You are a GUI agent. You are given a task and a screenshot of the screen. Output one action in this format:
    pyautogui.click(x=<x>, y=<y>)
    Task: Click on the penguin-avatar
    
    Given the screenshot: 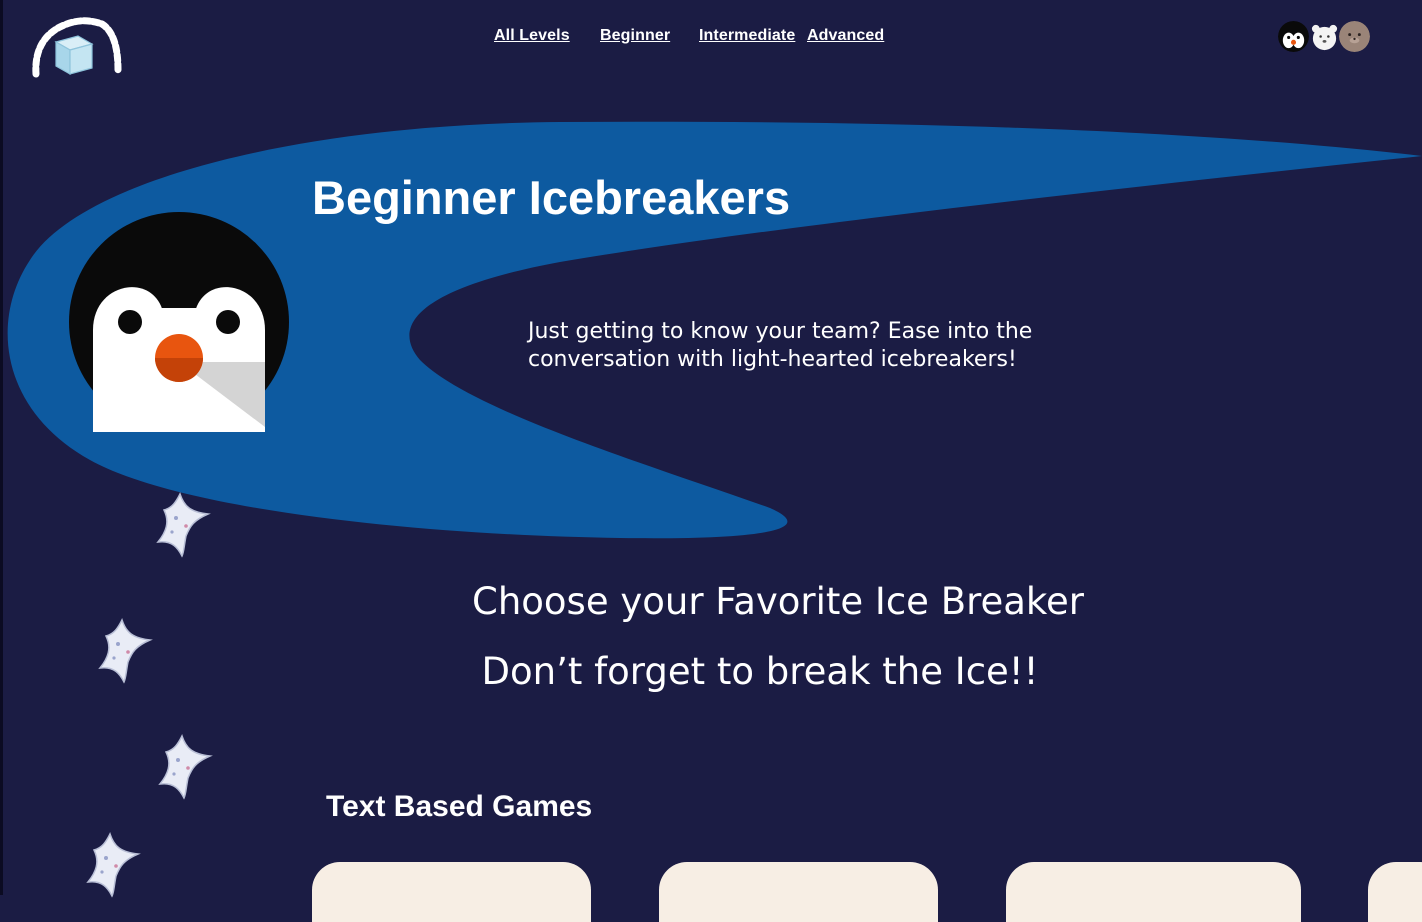 What is the action you would take?
    pyautogui.click(x=1293, y=36)
    